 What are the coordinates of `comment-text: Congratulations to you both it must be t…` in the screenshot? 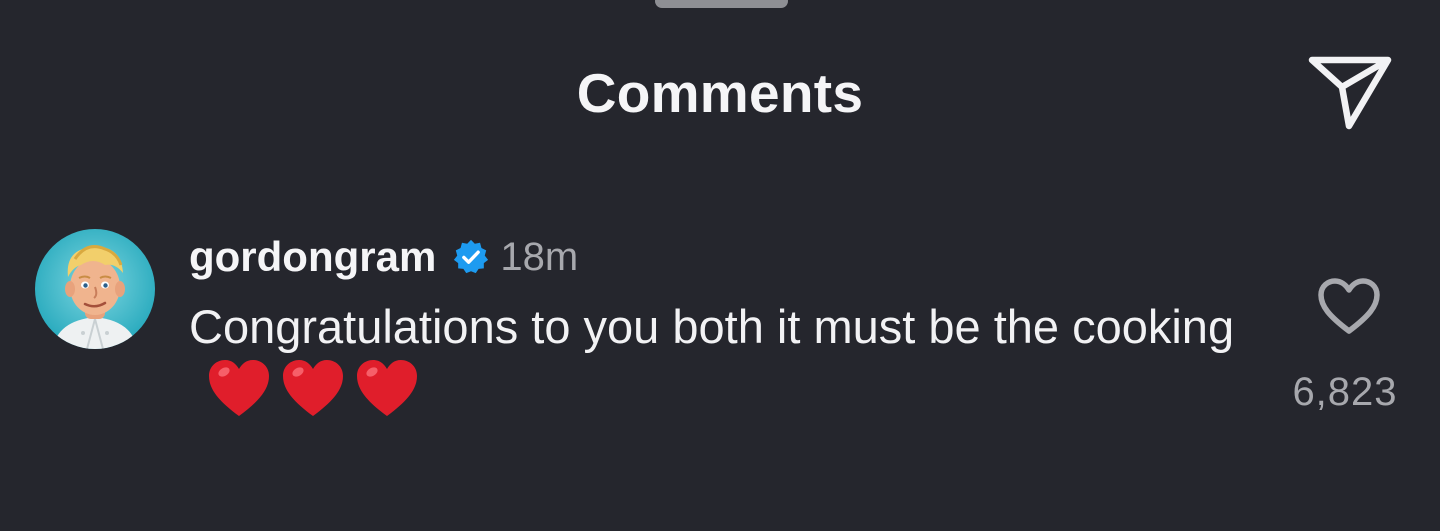 It's located at (712, 326).